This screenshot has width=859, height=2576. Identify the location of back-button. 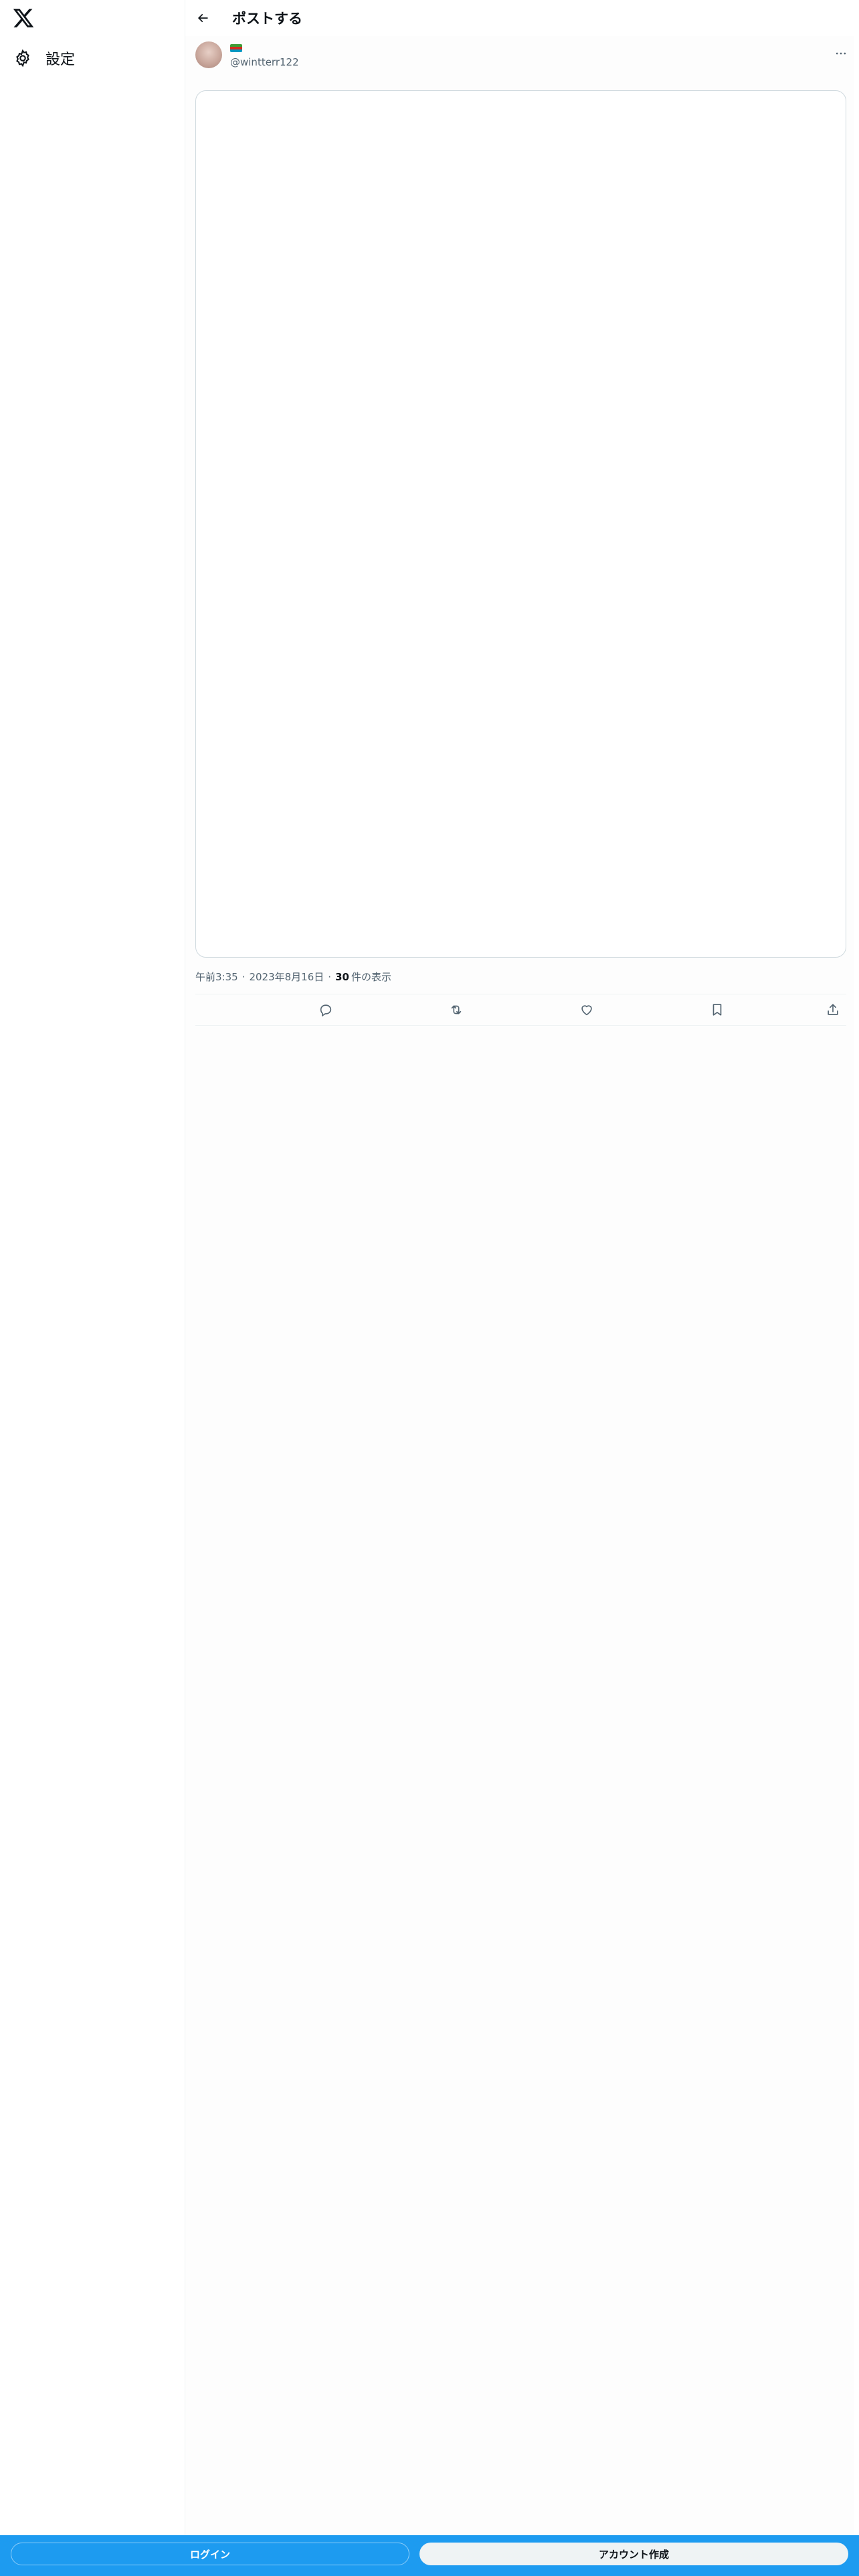
(202, 18).